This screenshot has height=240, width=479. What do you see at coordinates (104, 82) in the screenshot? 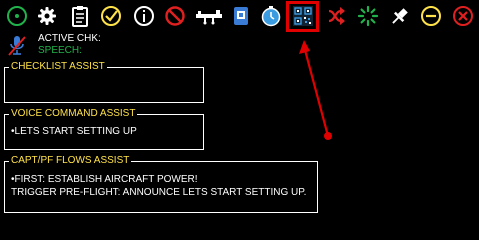
I see `checklist-assist-panel: CHECKLIST ASSIST` at bounding box center [104, 82].